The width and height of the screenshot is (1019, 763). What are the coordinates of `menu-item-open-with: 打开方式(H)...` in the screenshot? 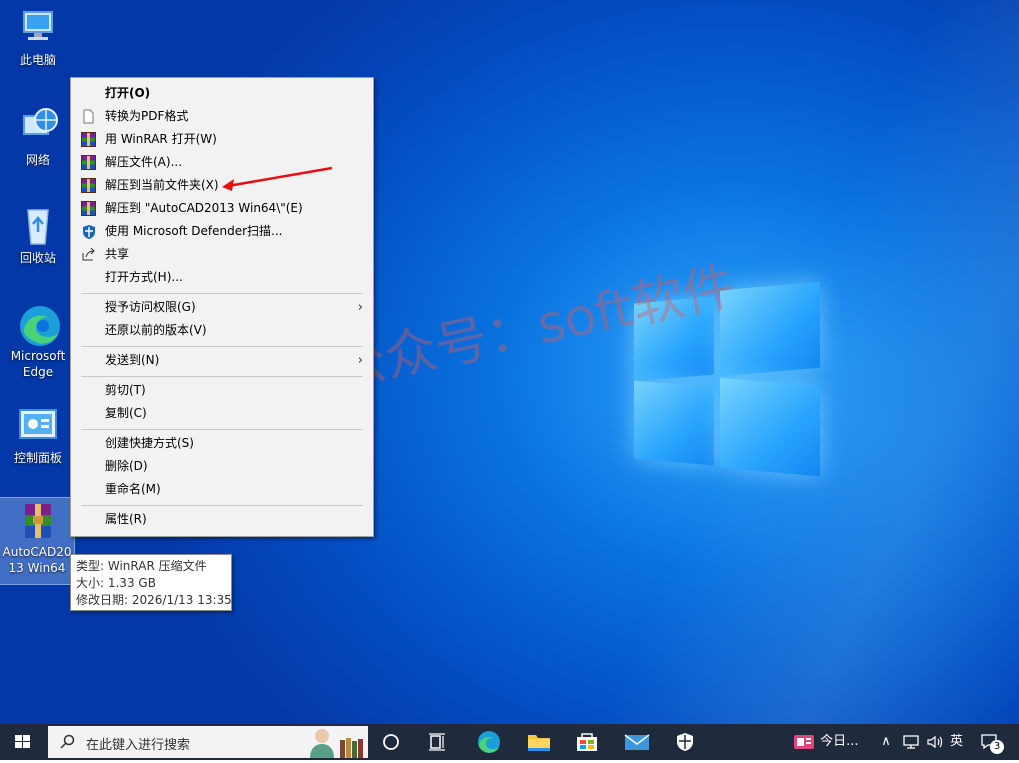 It's located at (222, 277).